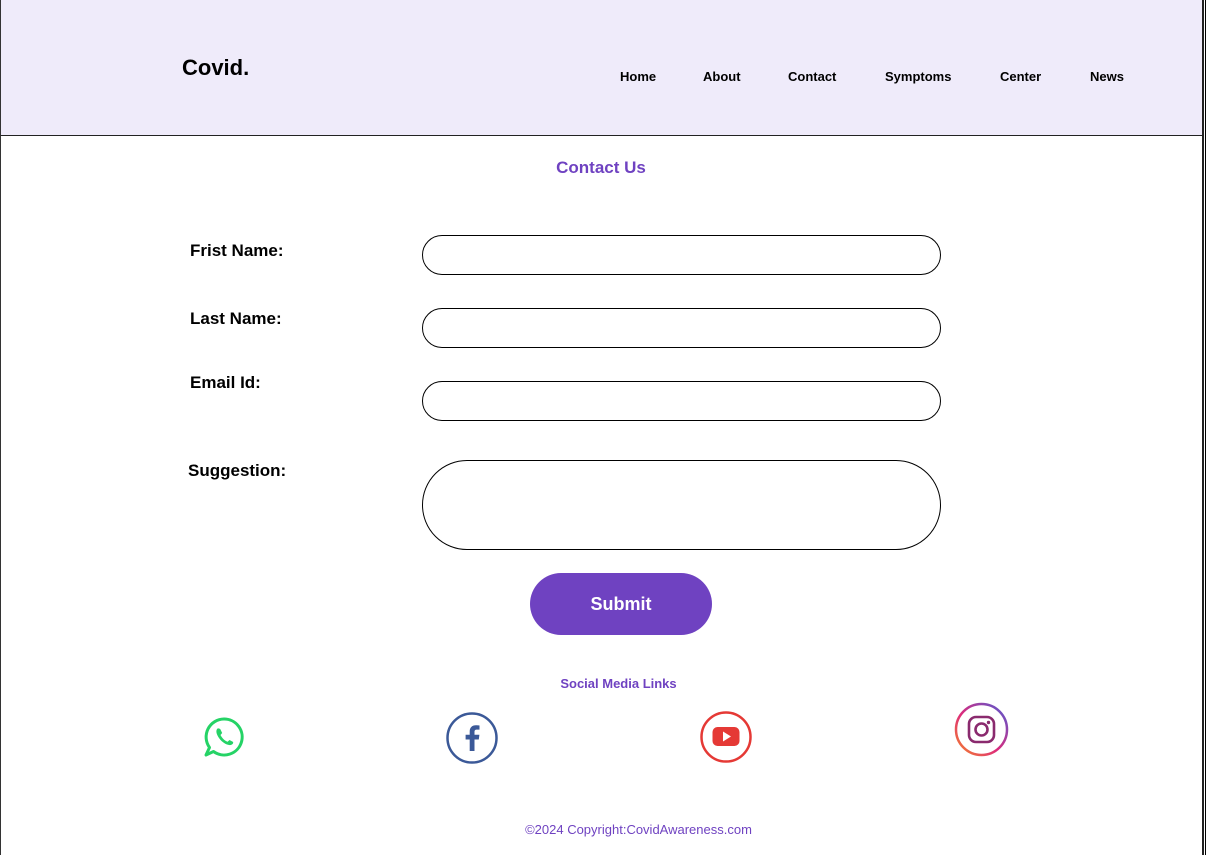 This screenshot has height=855, width=1209. I want to click on instagram-icon, so click(981, 732).